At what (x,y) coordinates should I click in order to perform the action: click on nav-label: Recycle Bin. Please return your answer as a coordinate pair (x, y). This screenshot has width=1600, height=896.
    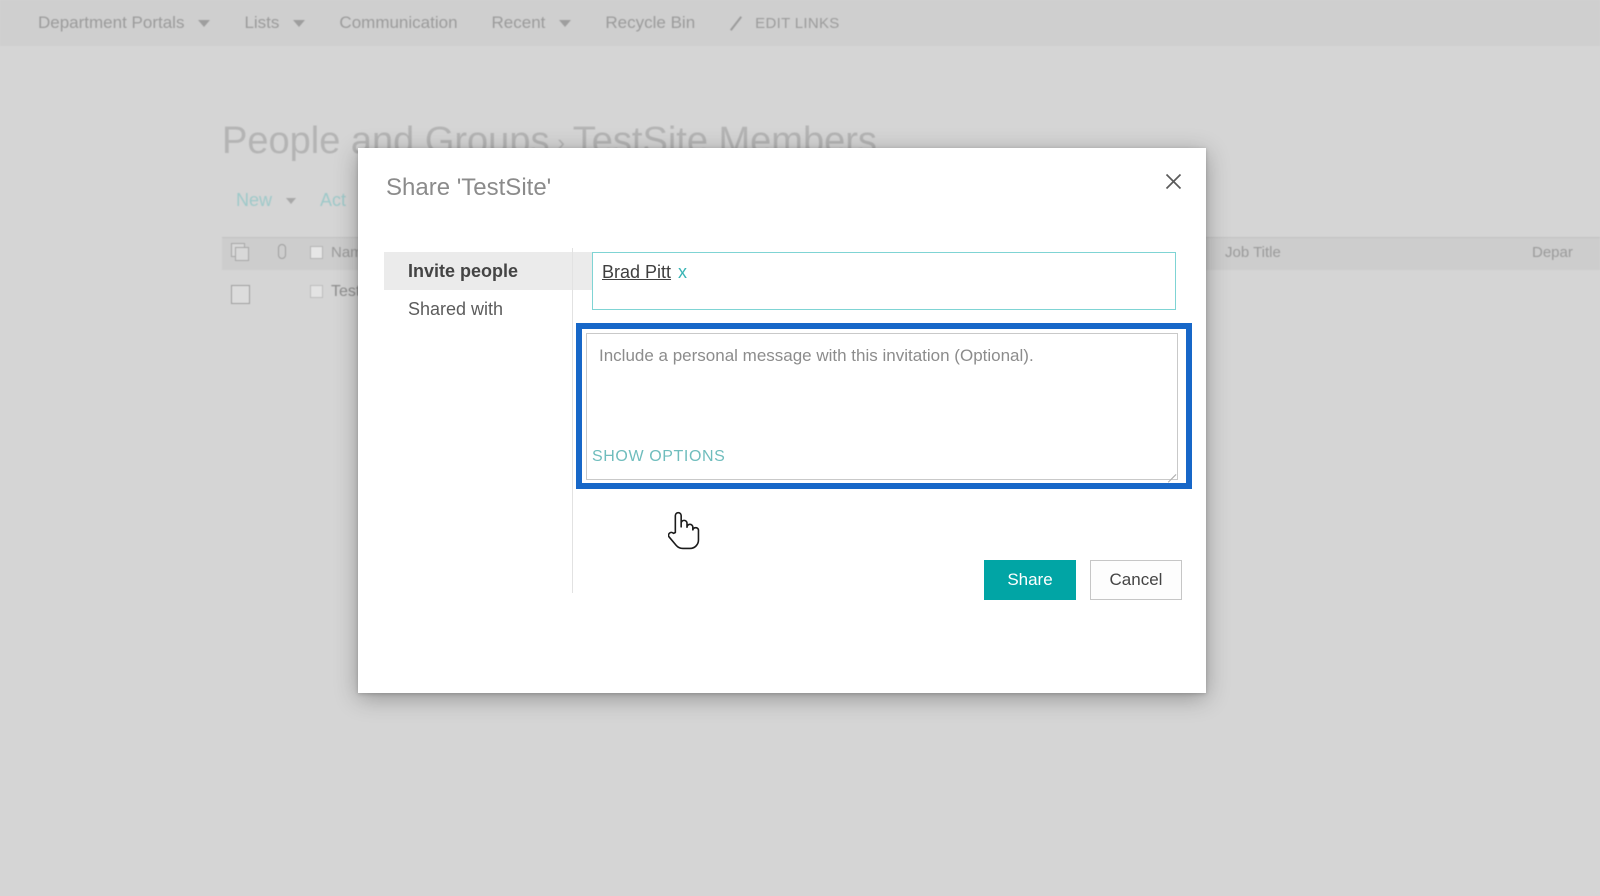
    Looking at the image, I should click on (650, 22).